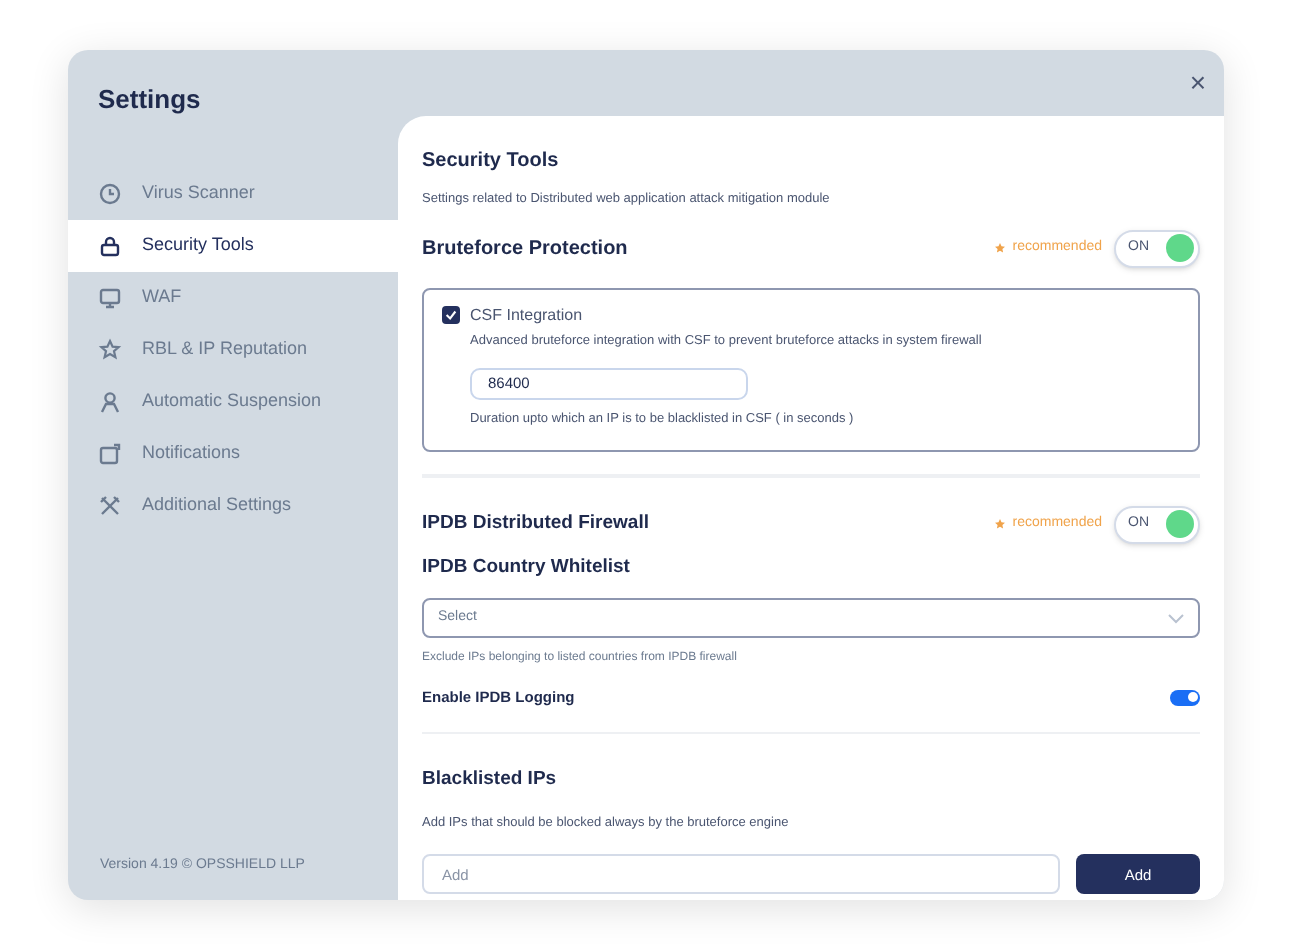 The height and width of the screenshot is (946, 1292). What do you see at coordinates (451, 315) in the screenshot?
I see `checkbox` at bounding box center [451, 315].